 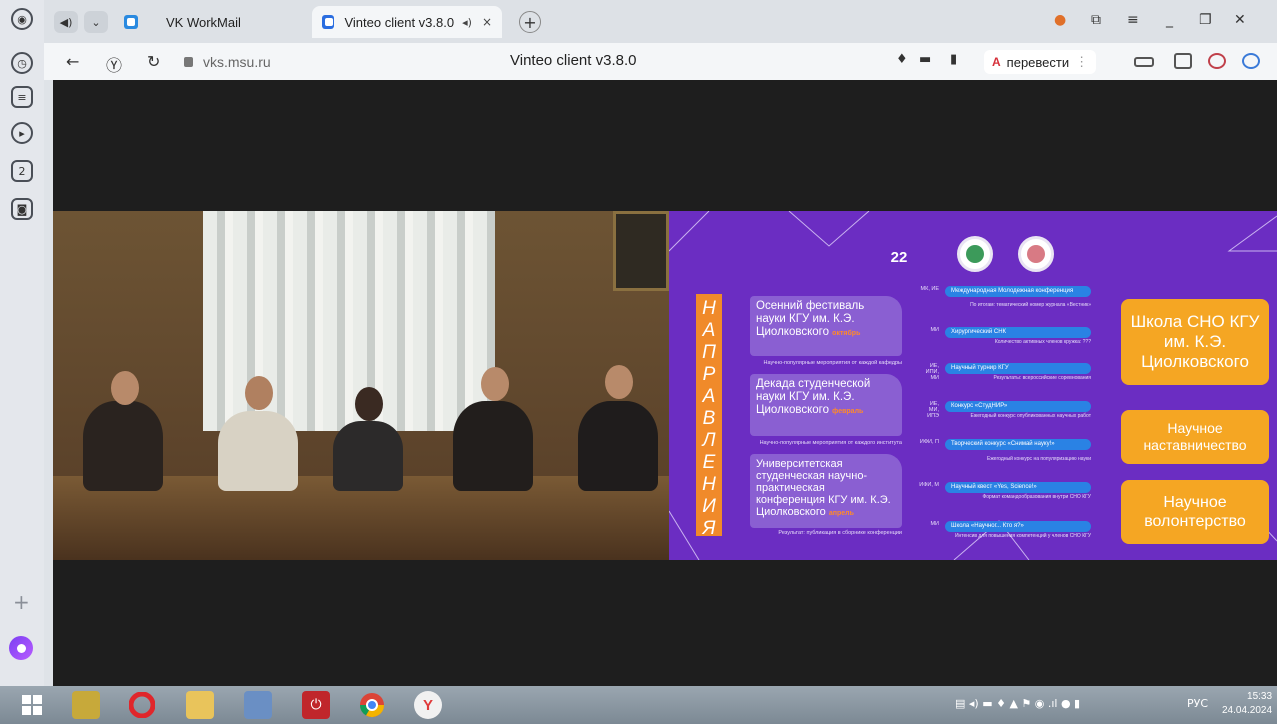 I want to click on activity-title: Творческий конкурс «Снимай науку!», so click(x=1018, y=444).